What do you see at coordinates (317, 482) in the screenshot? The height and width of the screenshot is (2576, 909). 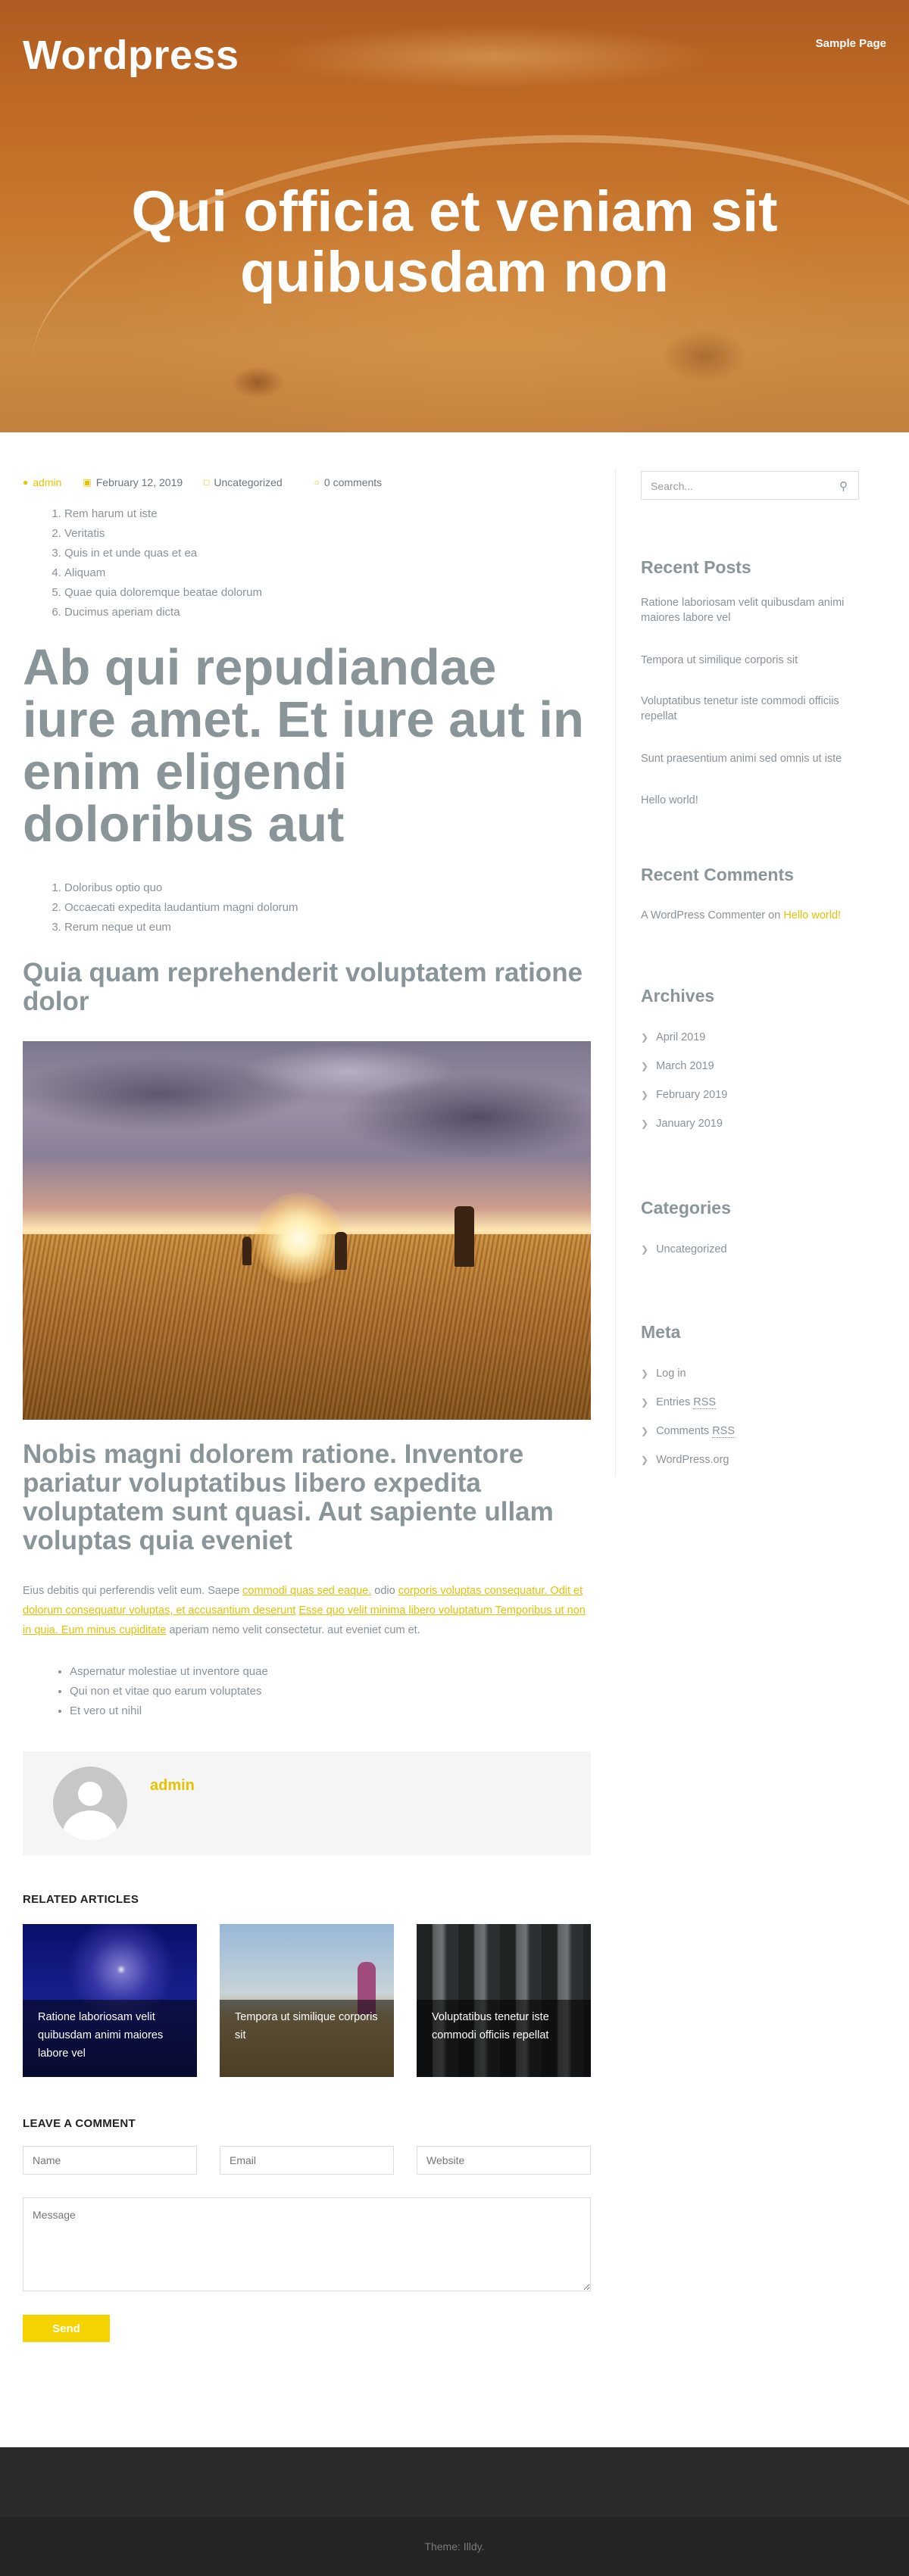 I see `comment-icon: ○` at bounding box center [317, 482].